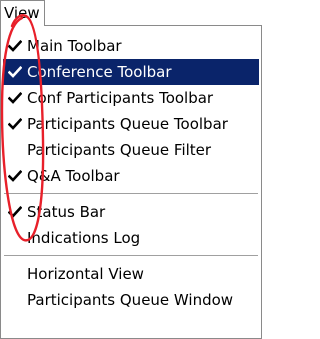 The image size is (320, 339). I want to click on menu-item-participants-queue-toolbar: Participants Queue Toolbar, so click(131, 124).